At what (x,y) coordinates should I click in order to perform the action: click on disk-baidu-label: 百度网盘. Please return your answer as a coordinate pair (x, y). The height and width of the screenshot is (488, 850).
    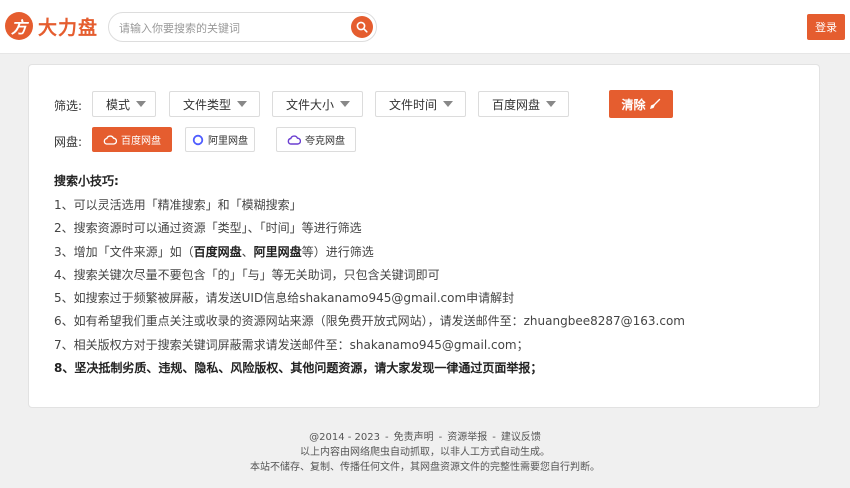
    Looking at the image, I should click on (141, 141).